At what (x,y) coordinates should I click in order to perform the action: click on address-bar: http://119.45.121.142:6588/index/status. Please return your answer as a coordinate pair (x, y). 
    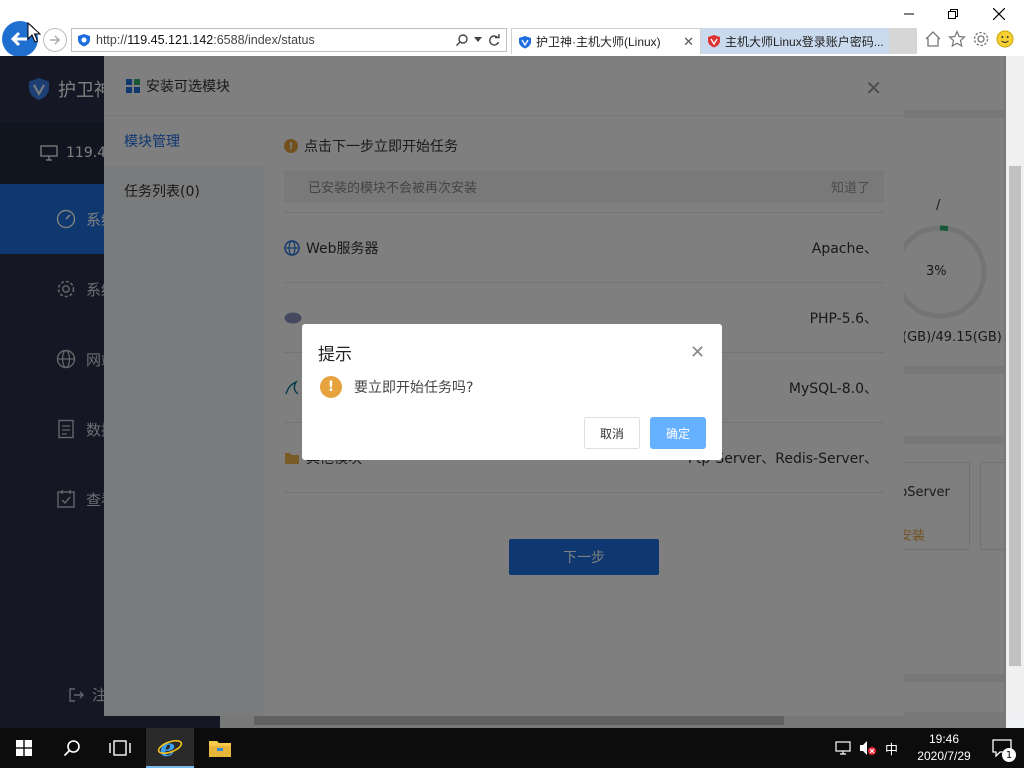
    Looking at the image, I should click on (289, 40).